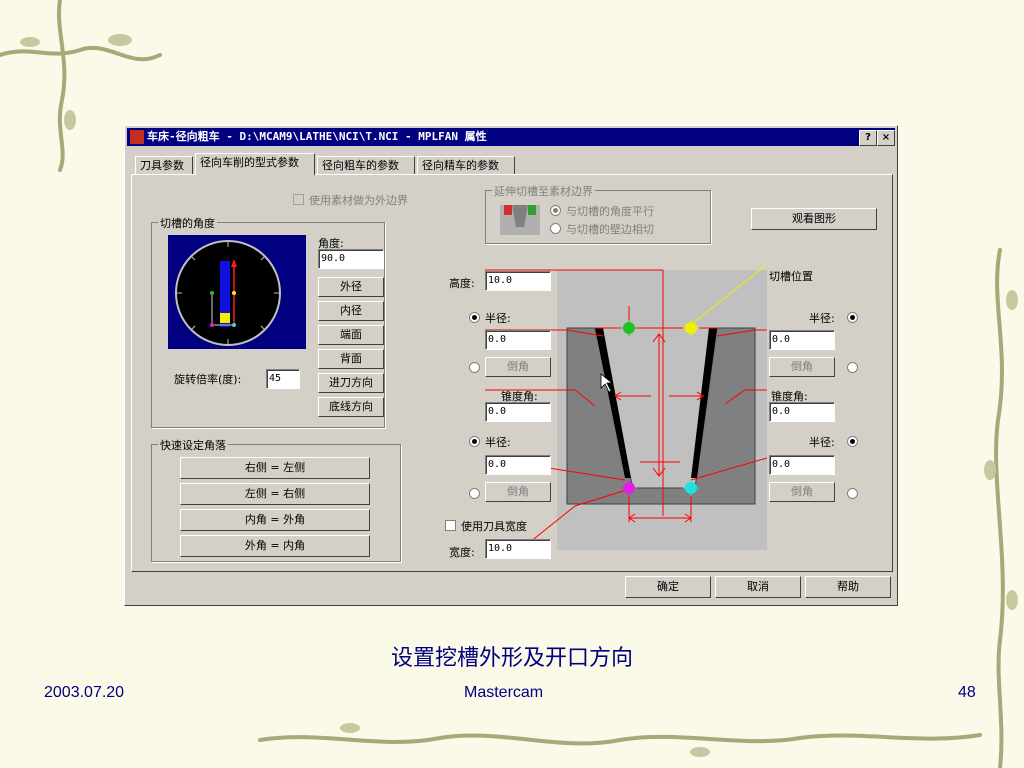  I want to click on tab-rough: 径向粗车的参数, so click(366, 165).